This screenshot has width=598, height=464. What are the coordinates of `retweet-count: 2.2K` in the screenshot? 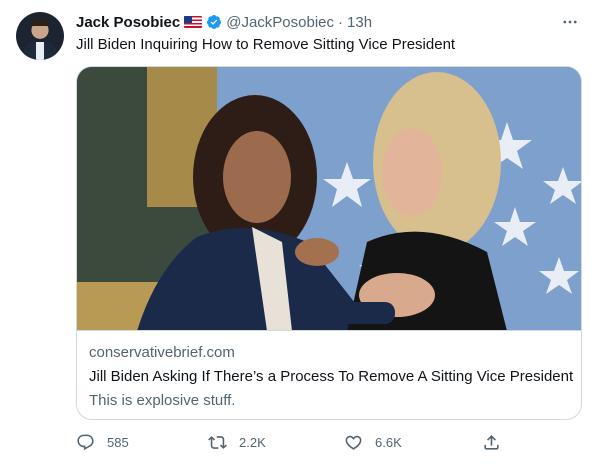 It's located at (252, 442).